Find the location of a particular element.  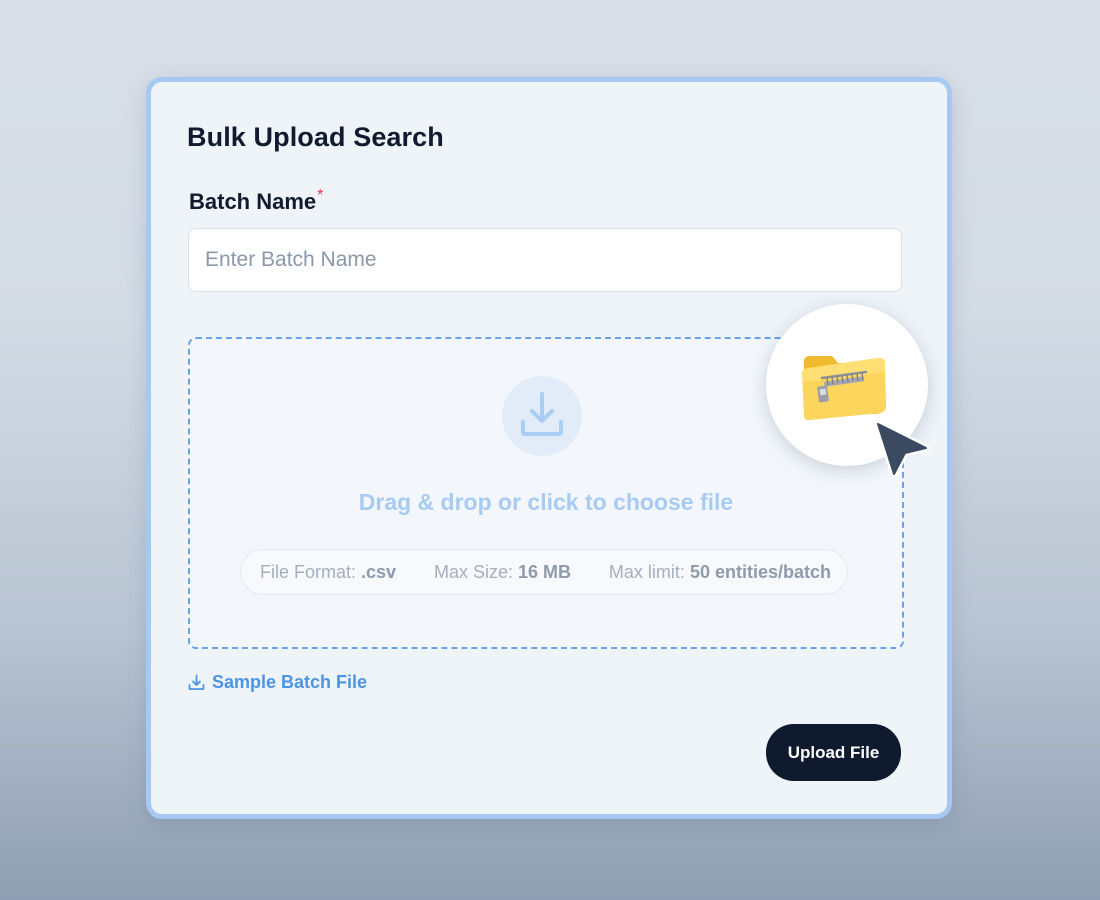

file-format-value: .csv is located at coordinates (379, 571).